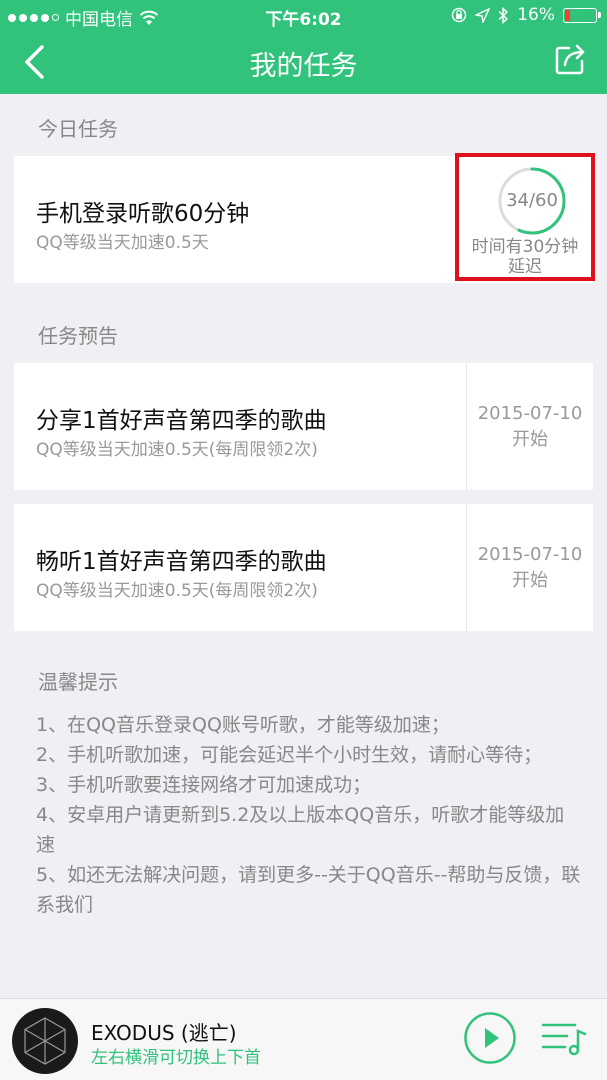  I want to click on play-icon, so click(492, 1038).